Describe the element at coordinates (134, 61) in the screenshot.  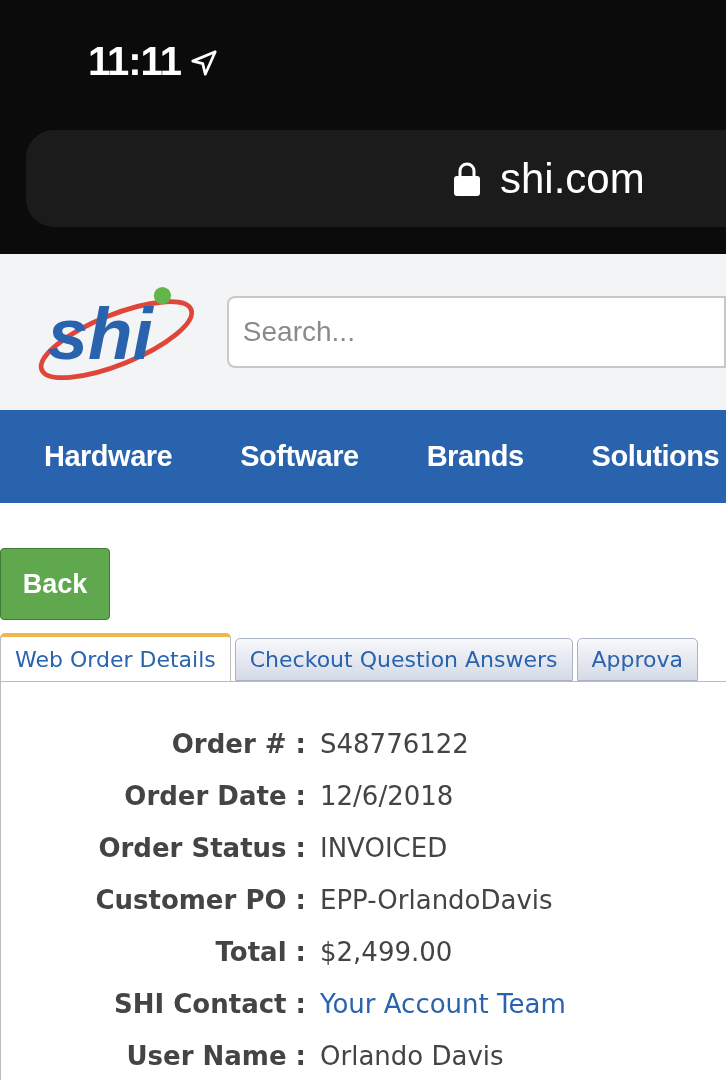
I see `status-time: 11:11` at that location.